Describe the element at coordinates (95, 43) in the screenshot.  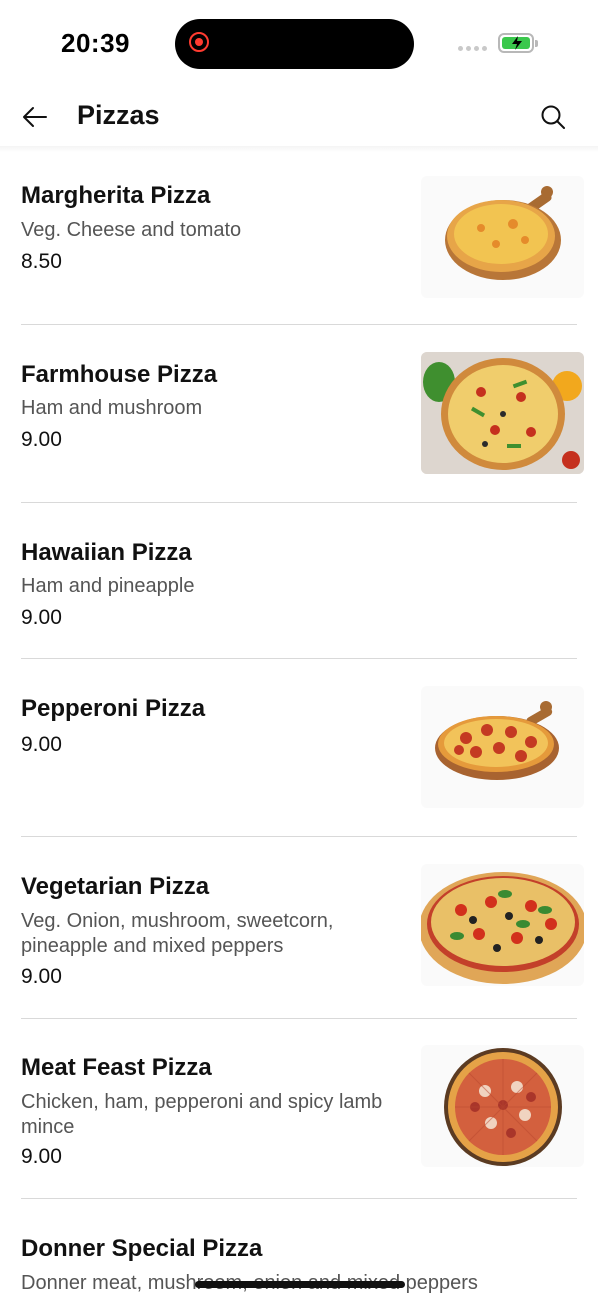
I see `status-time: 20:39` at that location.